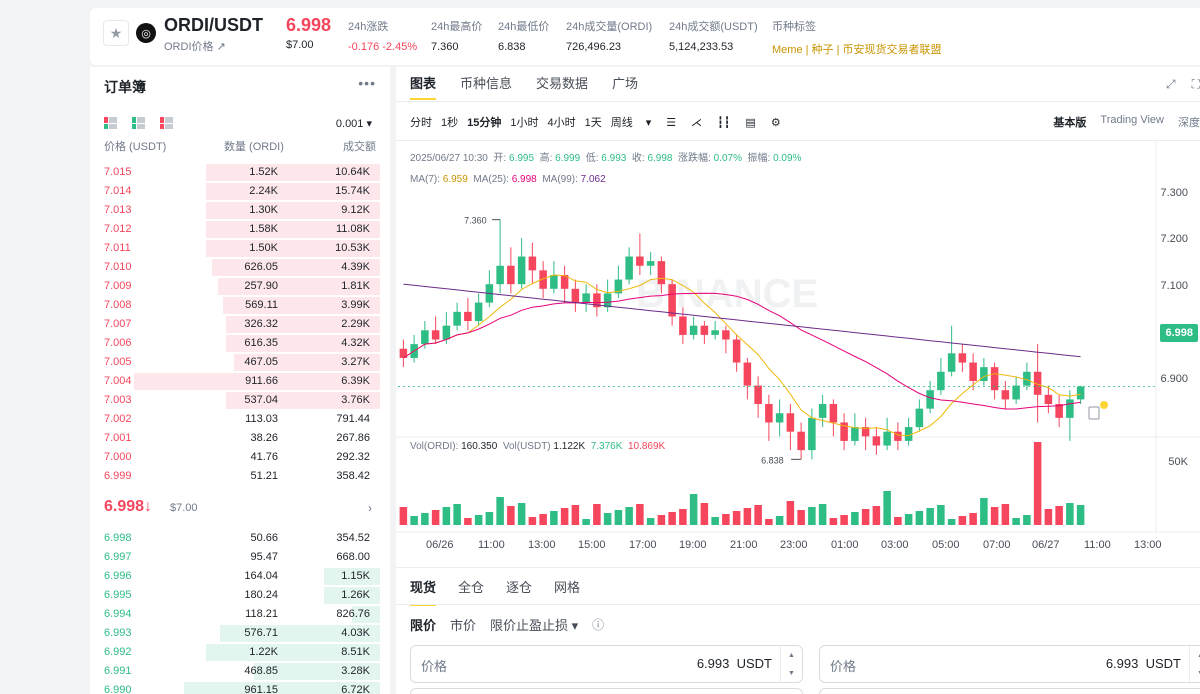 This screenshot has height=694, width=1200. Describe the element at coordinates (759, 158) in the screenshot. I see `ohlc-amplitude-label: 振幅:` at that location.